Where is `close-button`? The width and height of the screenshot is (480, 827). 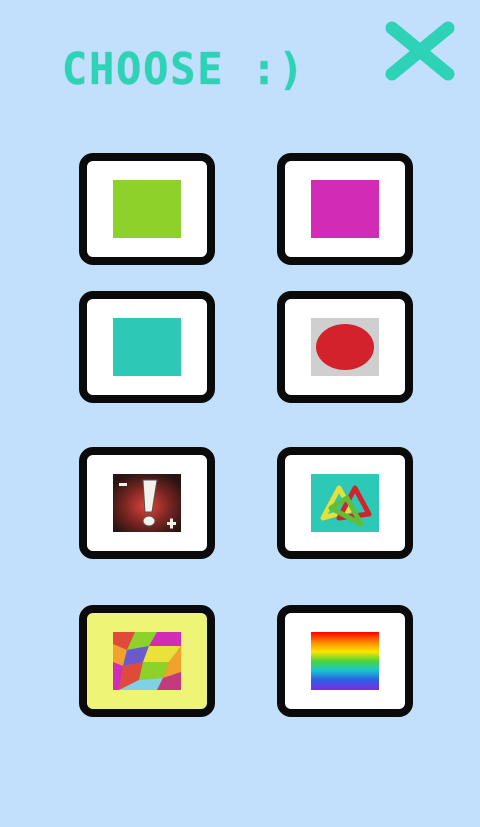 close-button is located at coordinates (420, 51).